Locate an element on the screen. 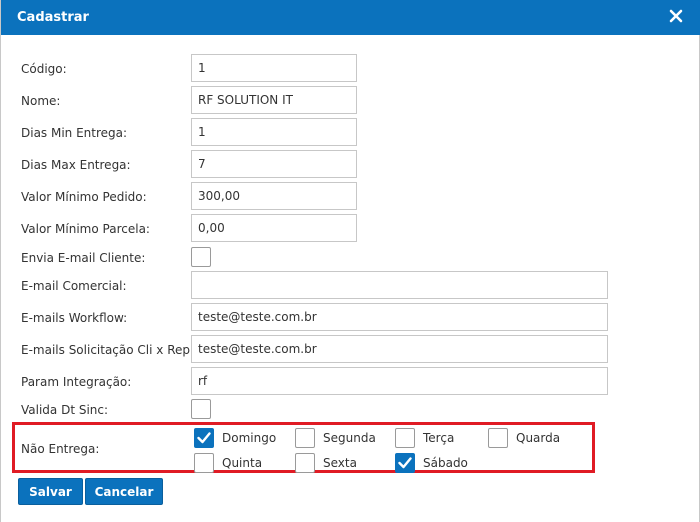 This screenshot has width=700, height=522. quinta-label: Quinta is located at coordinates (242, 463).